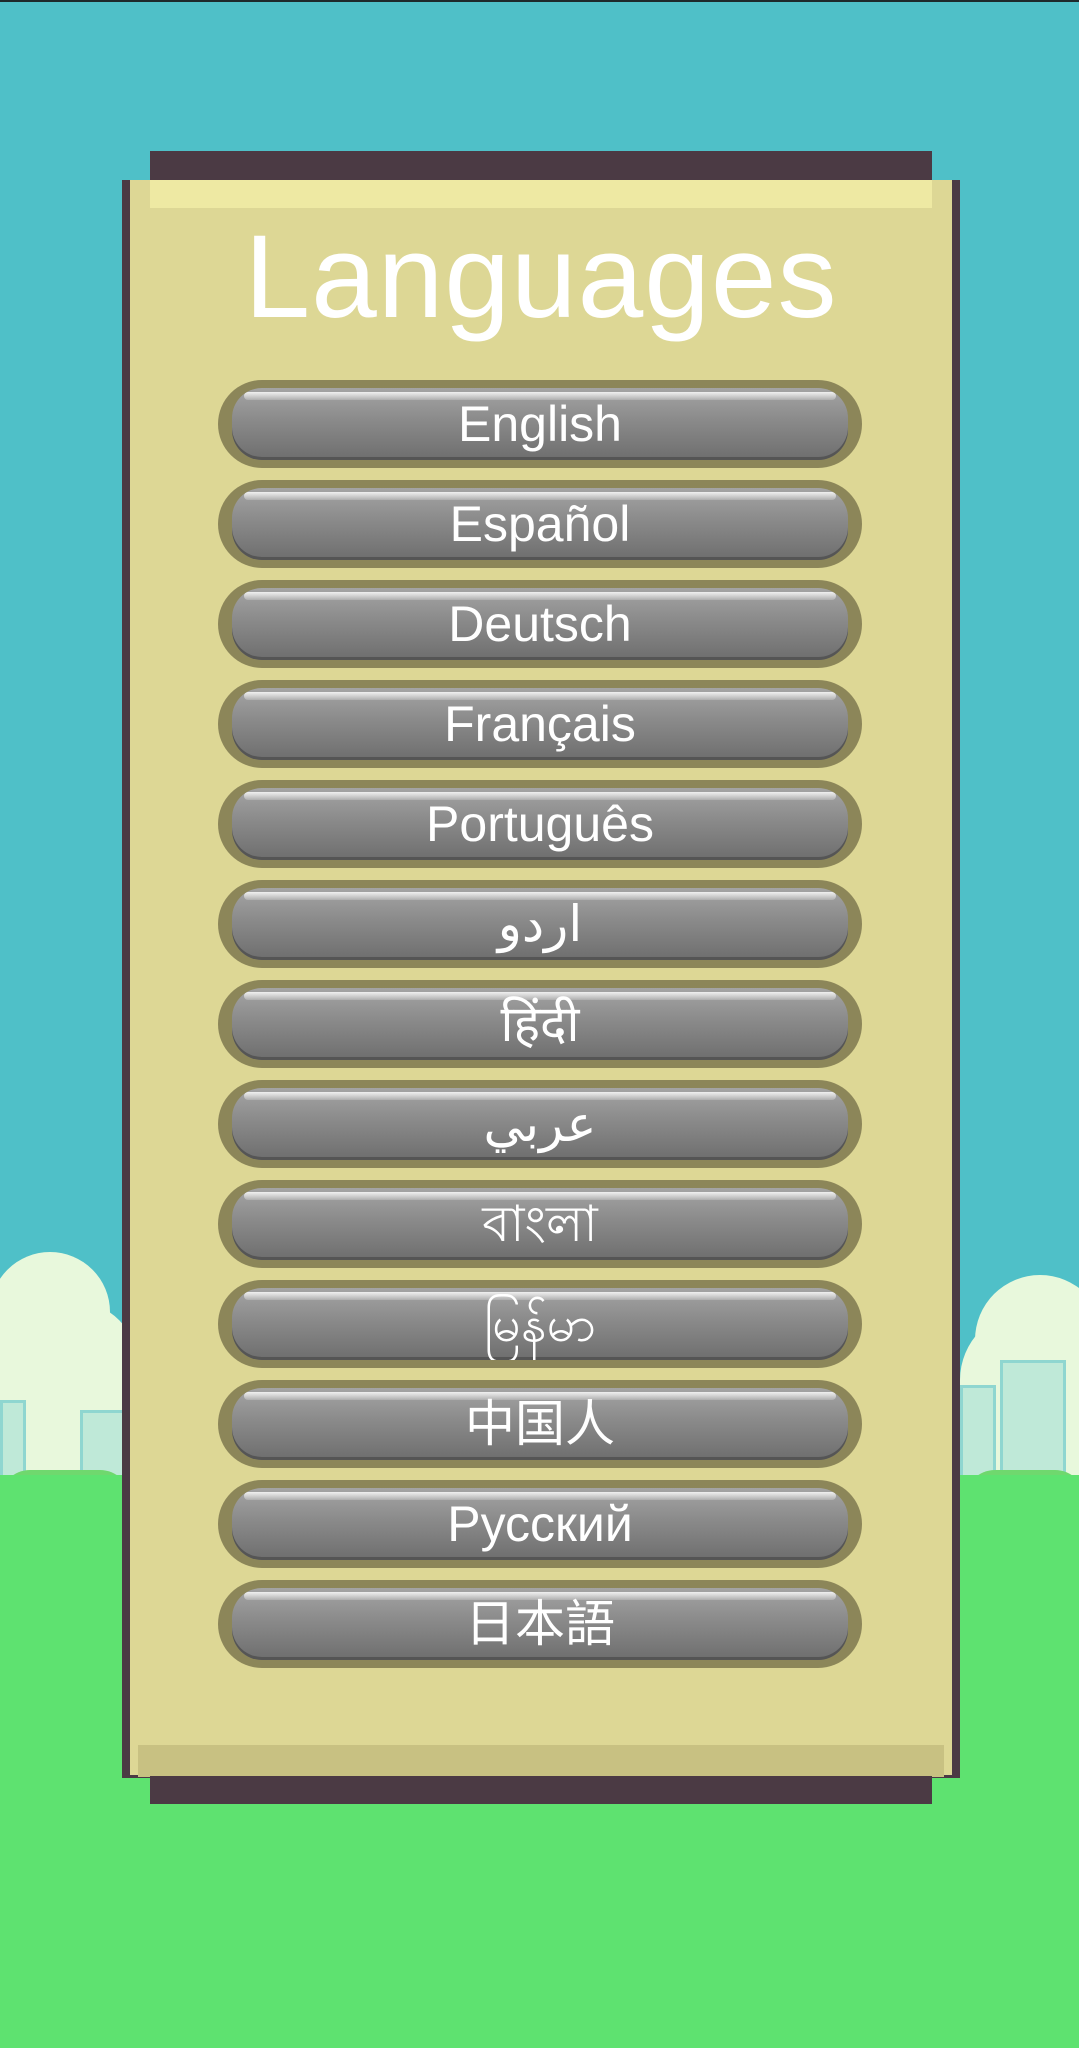 The height and width of the screenshot is (2048, 1079). I want to click on language-button-spanish: Español, so click(540, 524).